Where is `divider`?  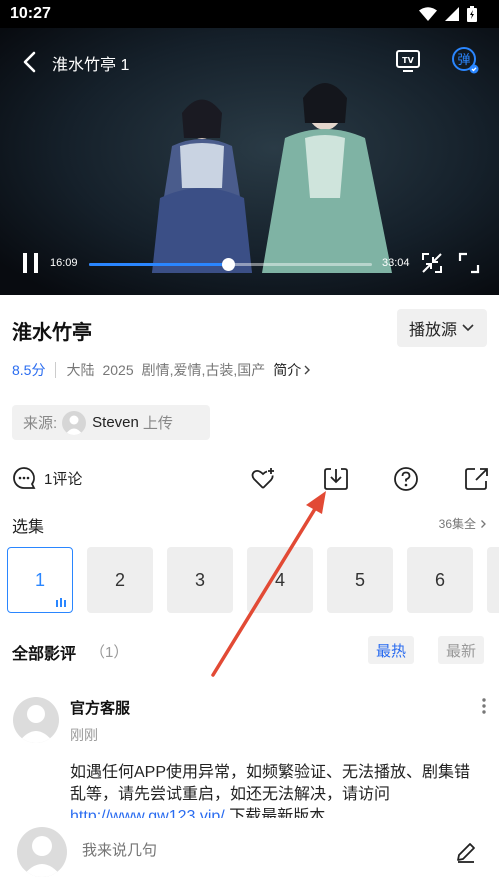 divider is located at coordinates (56, 370).